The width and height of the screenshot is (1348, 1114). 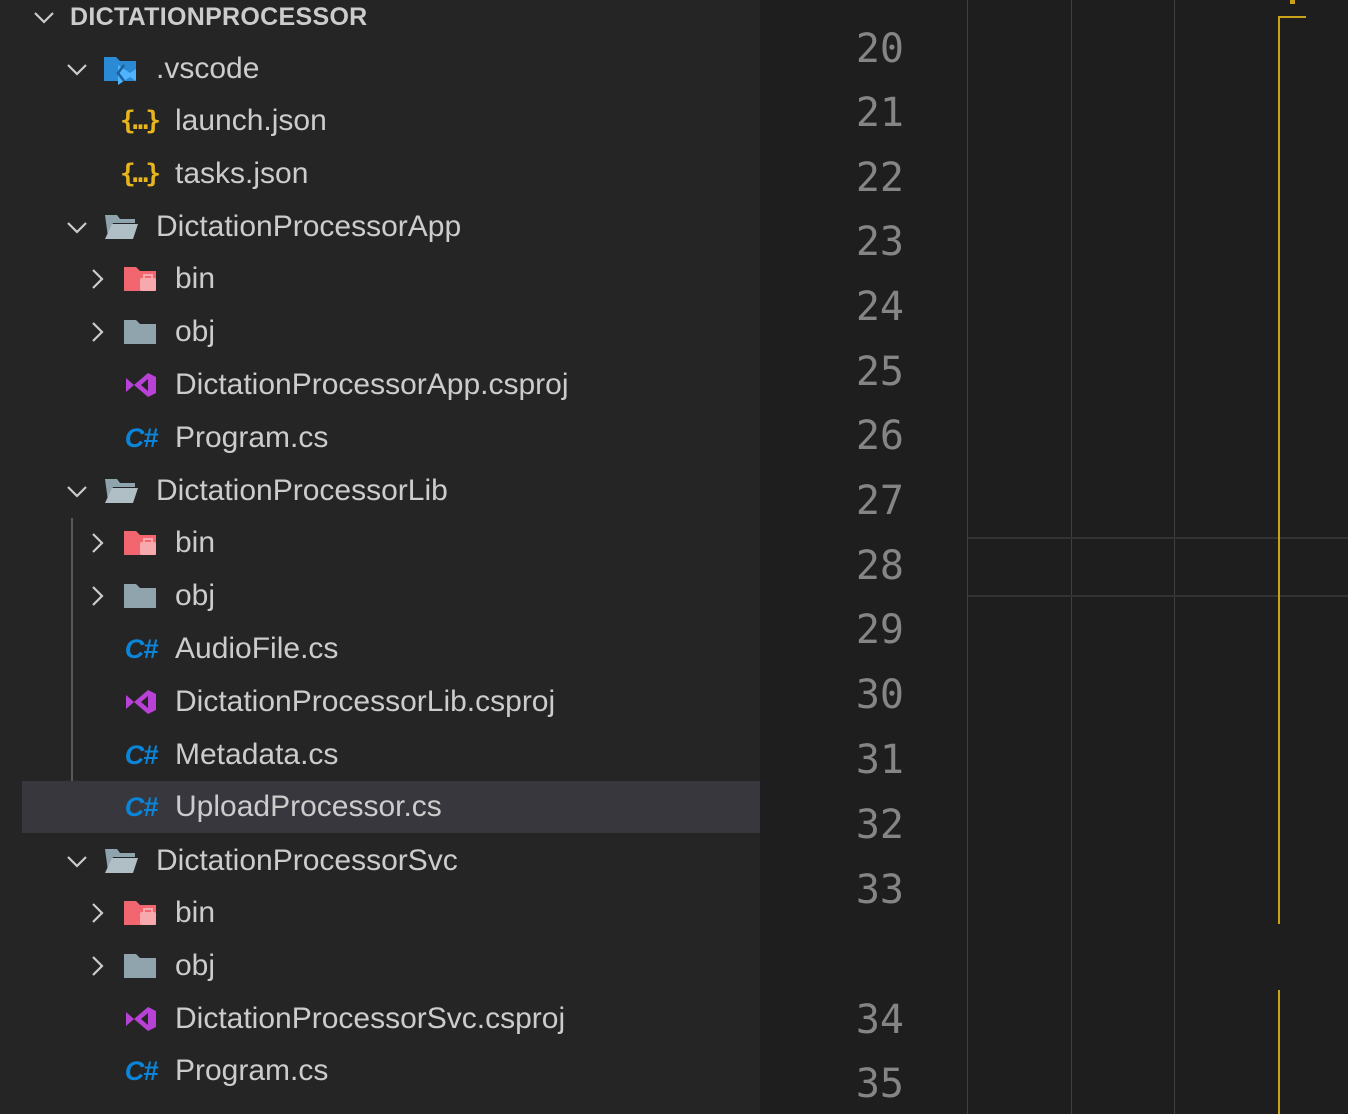 I want to click on tree-item-dictationprocessorlib-folder: DictationProcessorLib, so click(x=391, y=491).